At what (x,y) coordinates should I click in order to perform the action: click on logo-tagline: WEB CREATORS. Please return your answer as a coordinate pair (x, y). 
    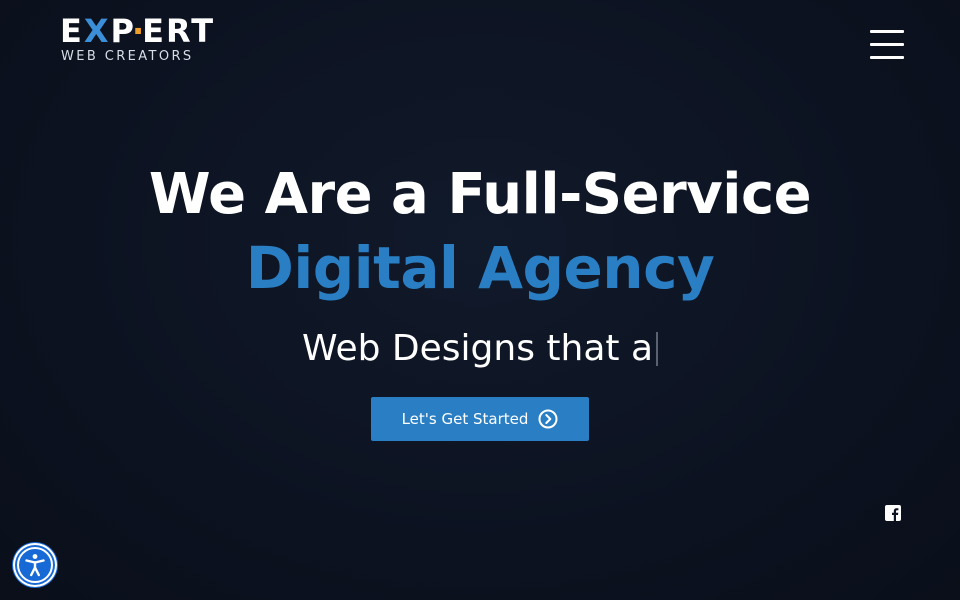
    Looking at the image, I should click on (127, 56).